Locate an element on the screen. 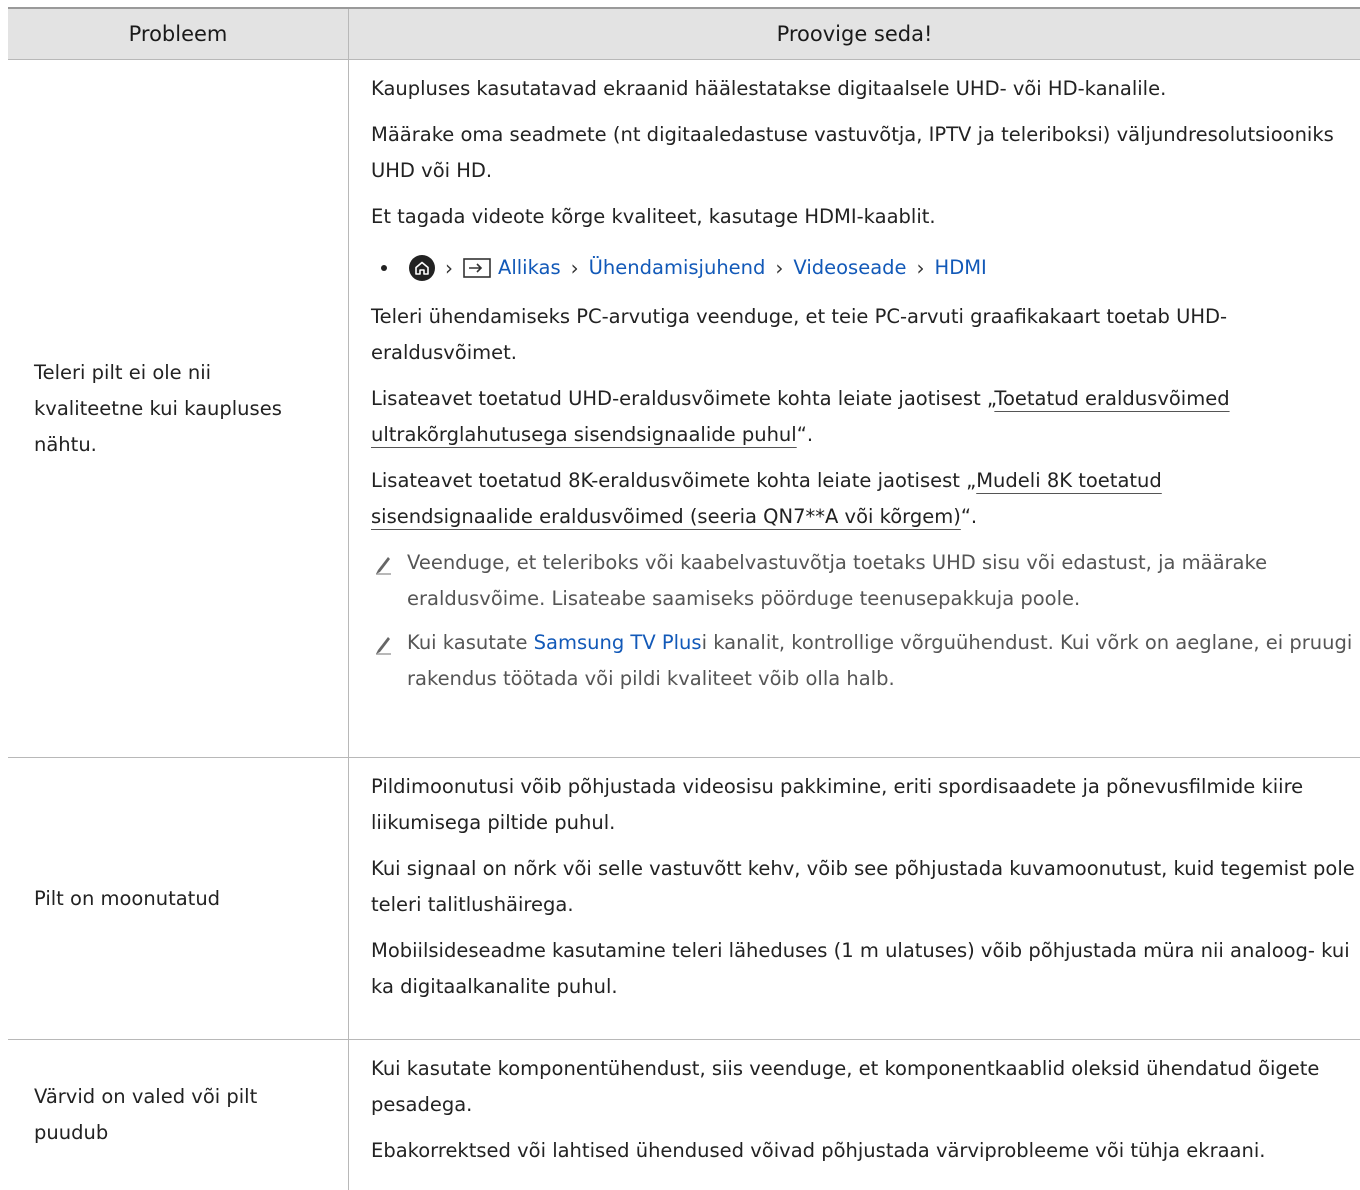 The width and height of the screenshot is (1360, 1190). menu-item-videoseade: Videoseade is located at coordinates (849, 268).